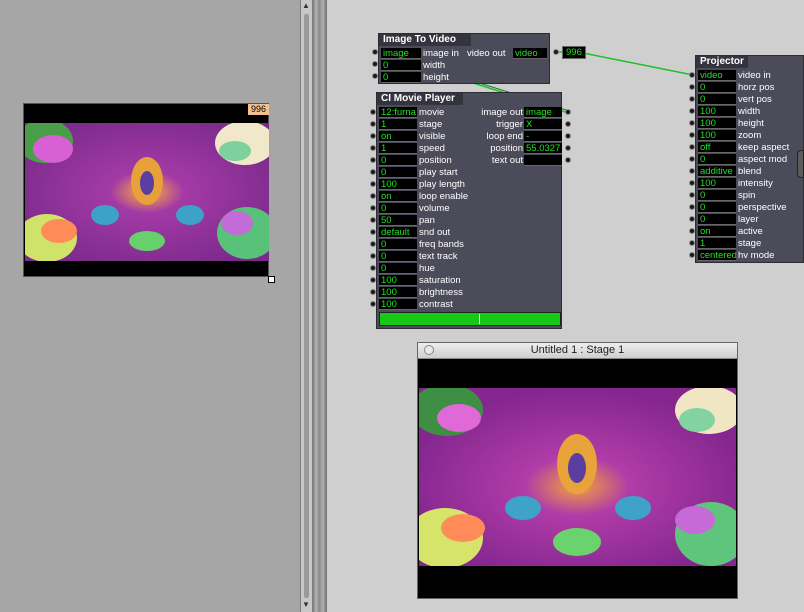  What do you see at coordinates (543, 160) in the screenshot?
I see `movie-player-output-value` at bounding box center [543, 160].